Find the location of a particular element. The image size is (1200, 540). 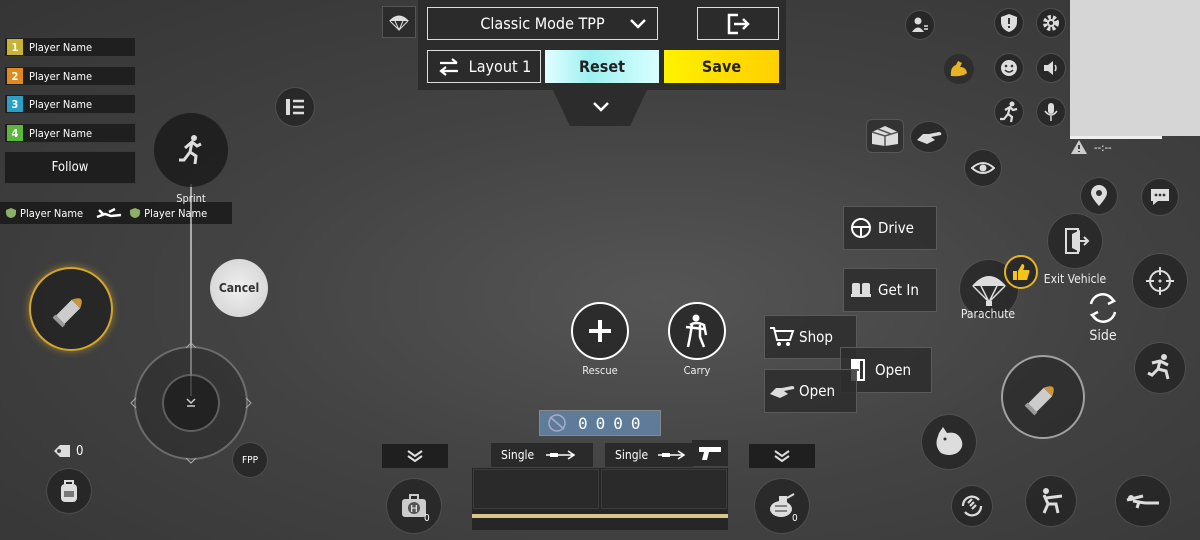

no-ammo-icon is located at coordinates (557, 423).